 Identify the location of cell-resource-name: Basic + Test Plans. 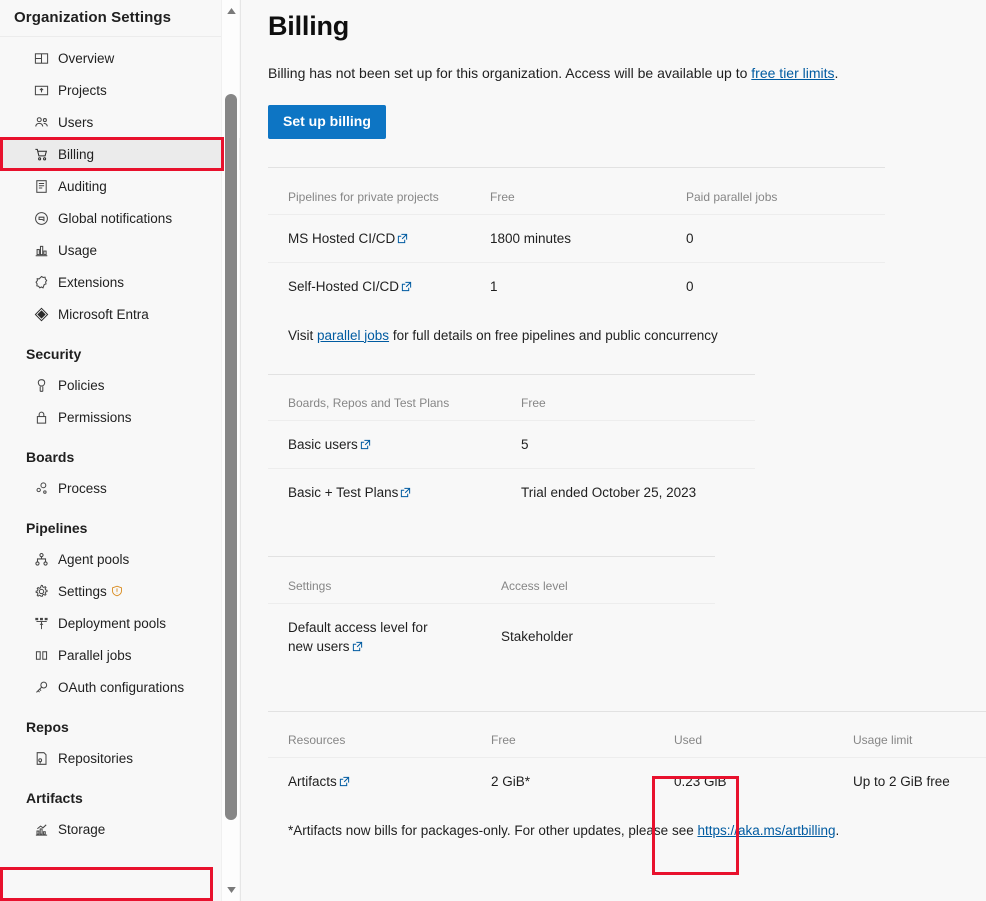
(384, 492).